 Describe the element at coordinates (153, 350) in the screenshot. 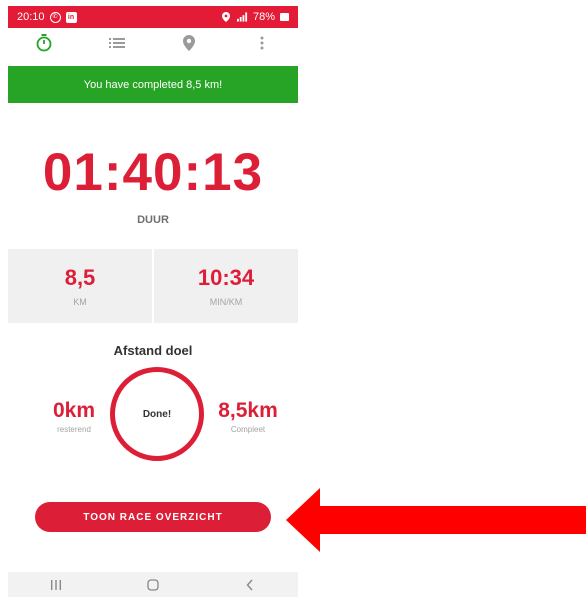

I see `goal-title: Afstand doel` at that location.